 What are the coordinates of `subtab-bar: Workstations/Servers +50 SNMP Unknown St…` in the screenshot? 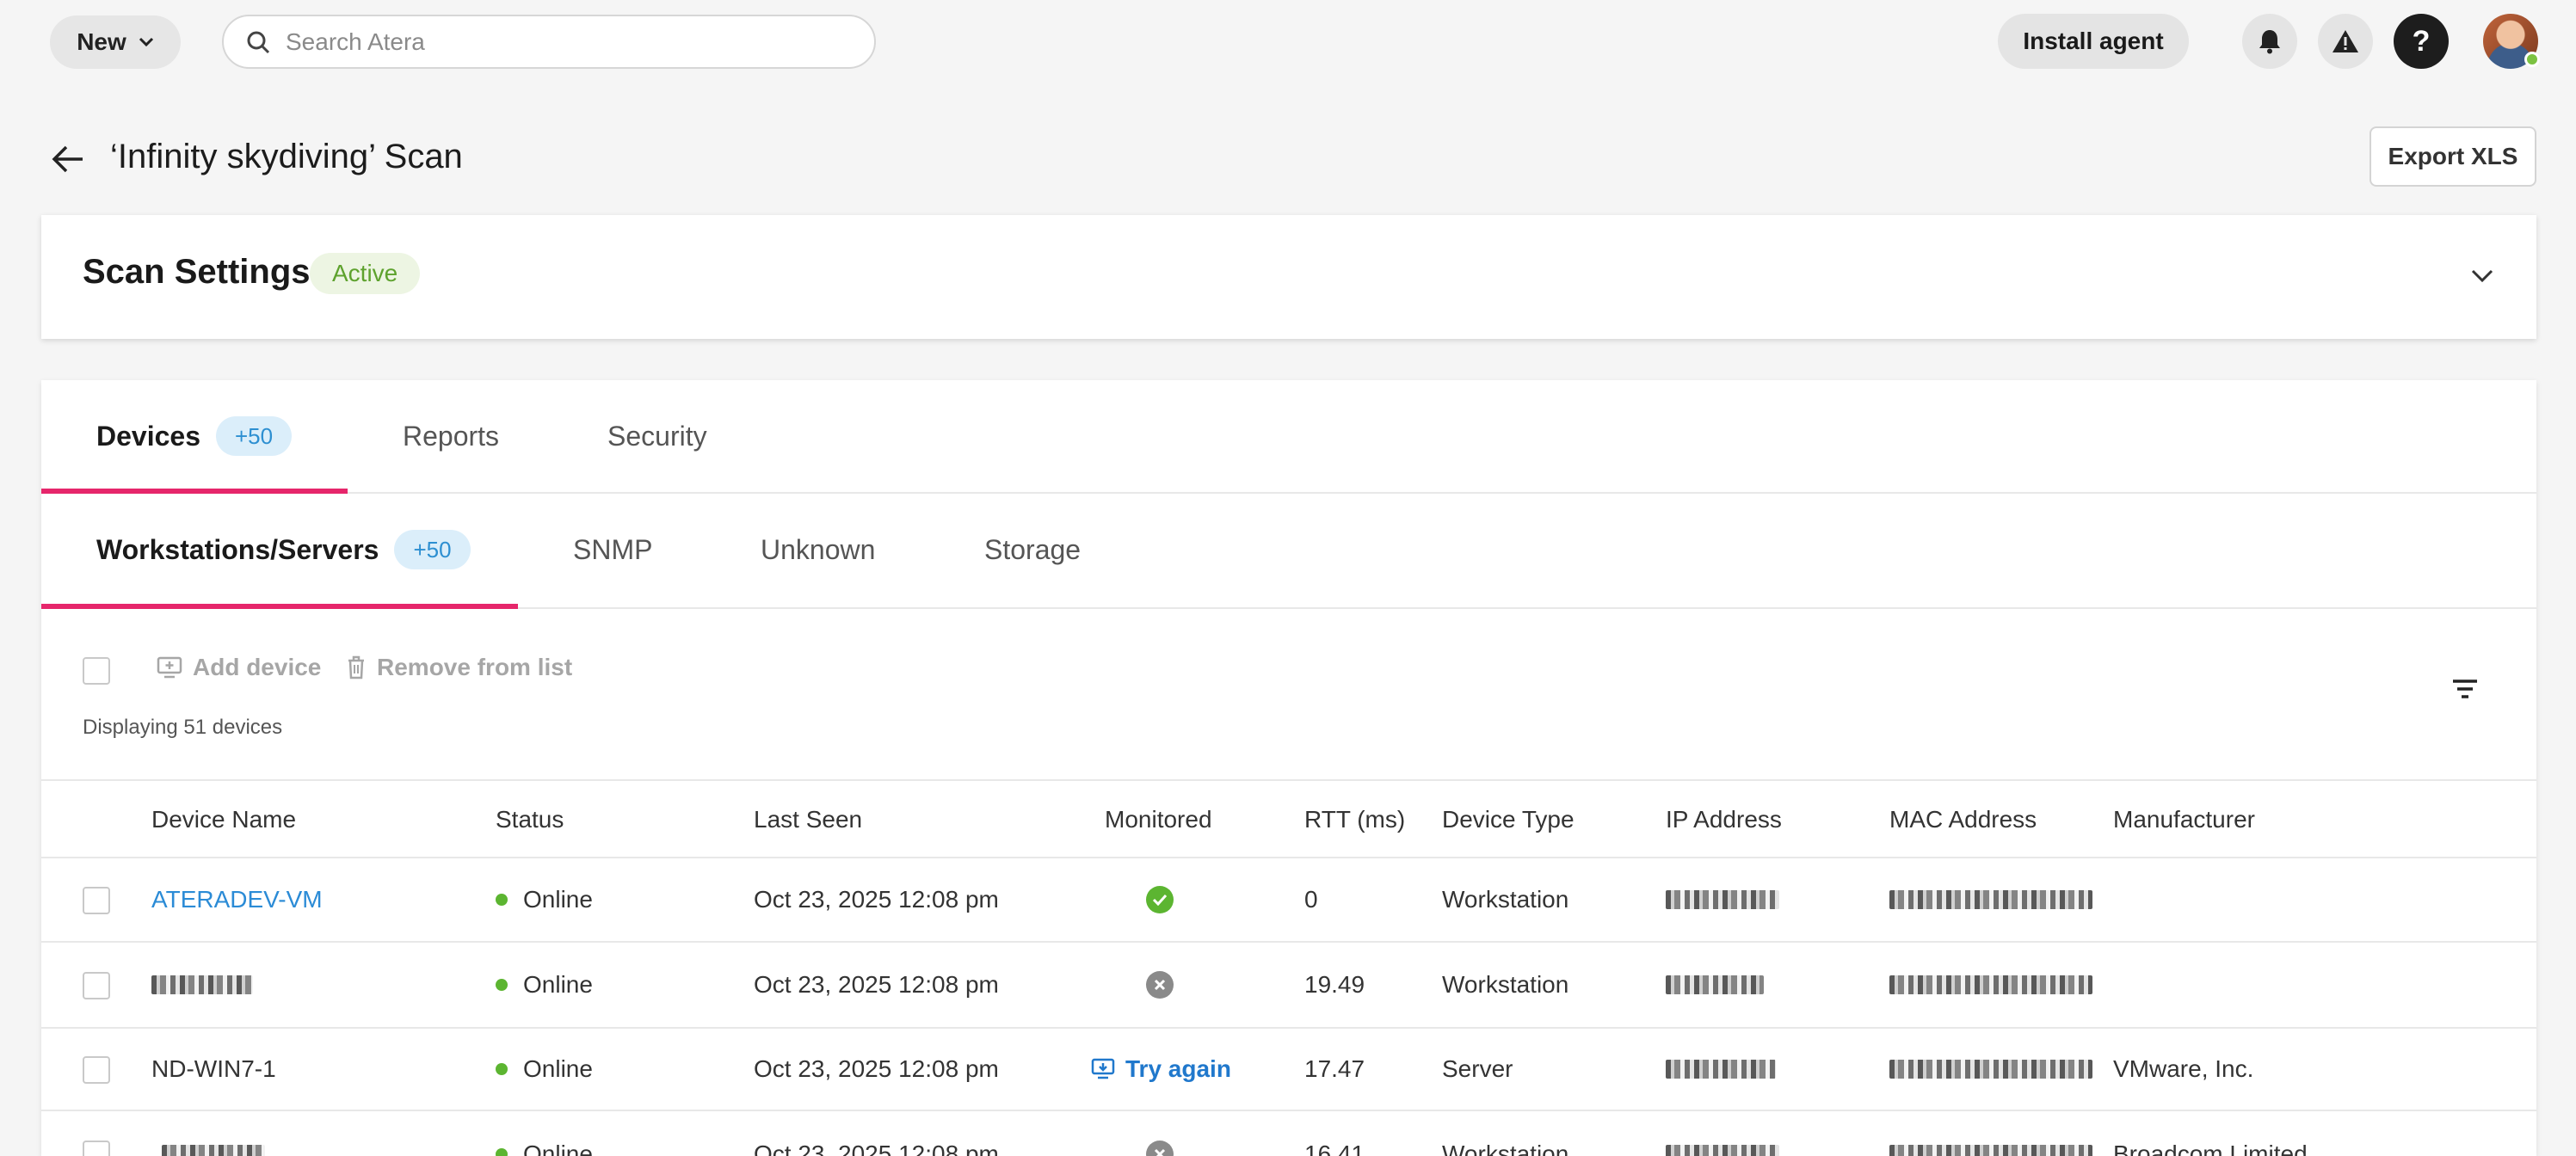 It's located at (1288, 552).